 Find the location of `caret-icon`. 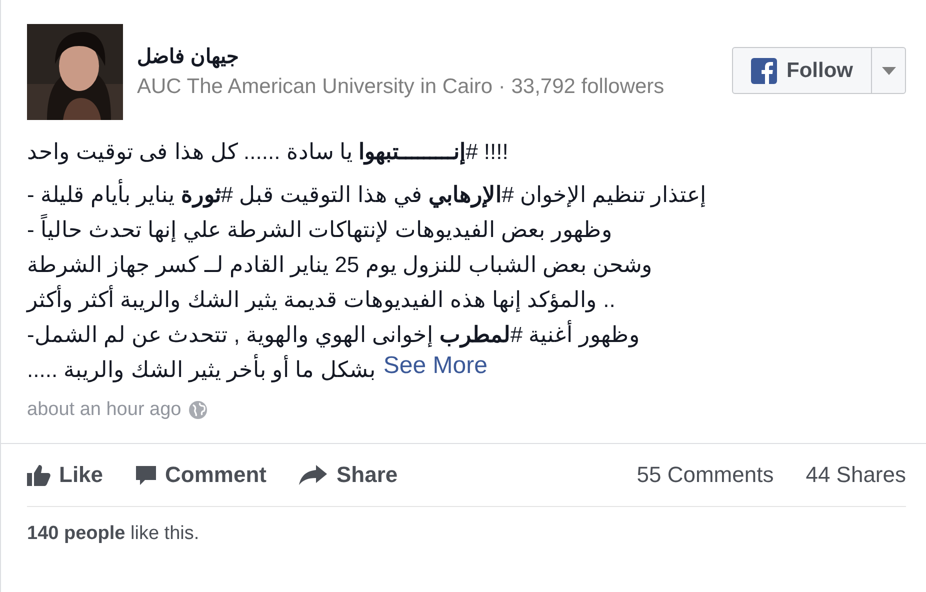

caret-icon is located at coordinates (889, 70).